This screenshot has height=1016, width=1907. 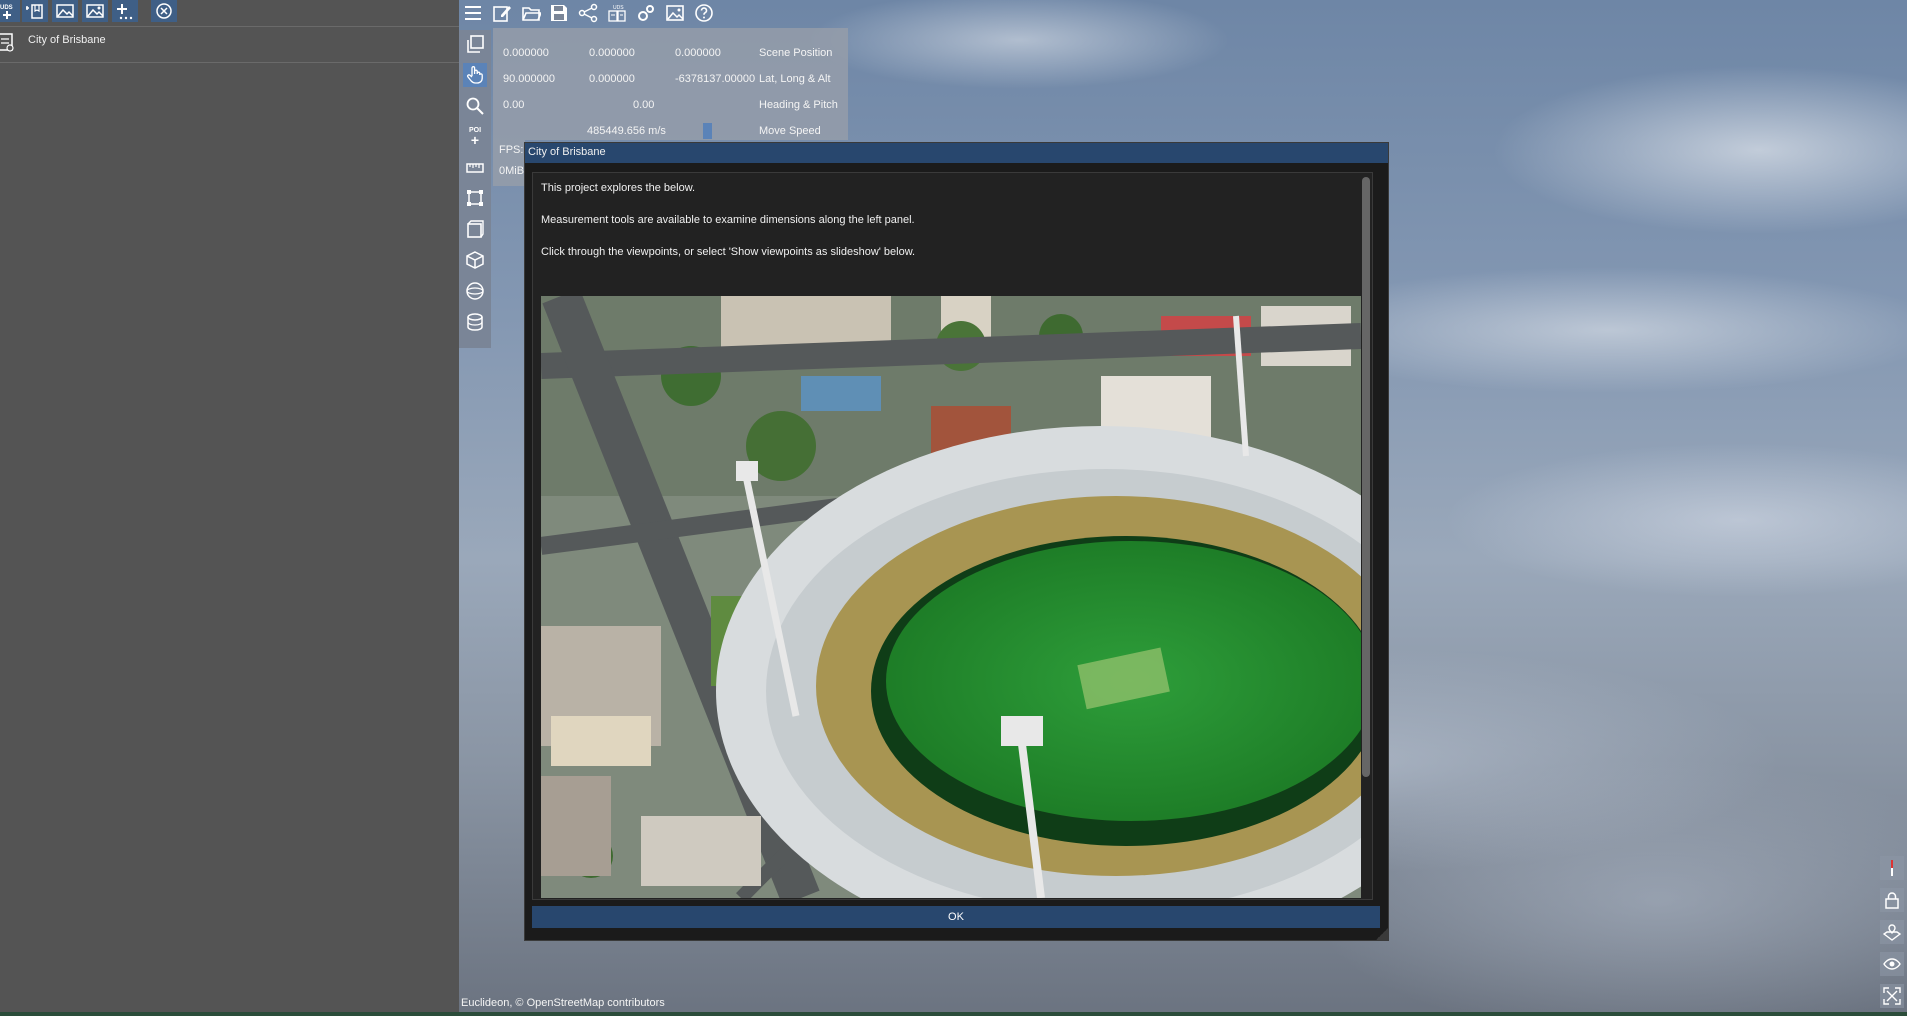 I want to click on add-photo-icon, so click(x=95, y=11).